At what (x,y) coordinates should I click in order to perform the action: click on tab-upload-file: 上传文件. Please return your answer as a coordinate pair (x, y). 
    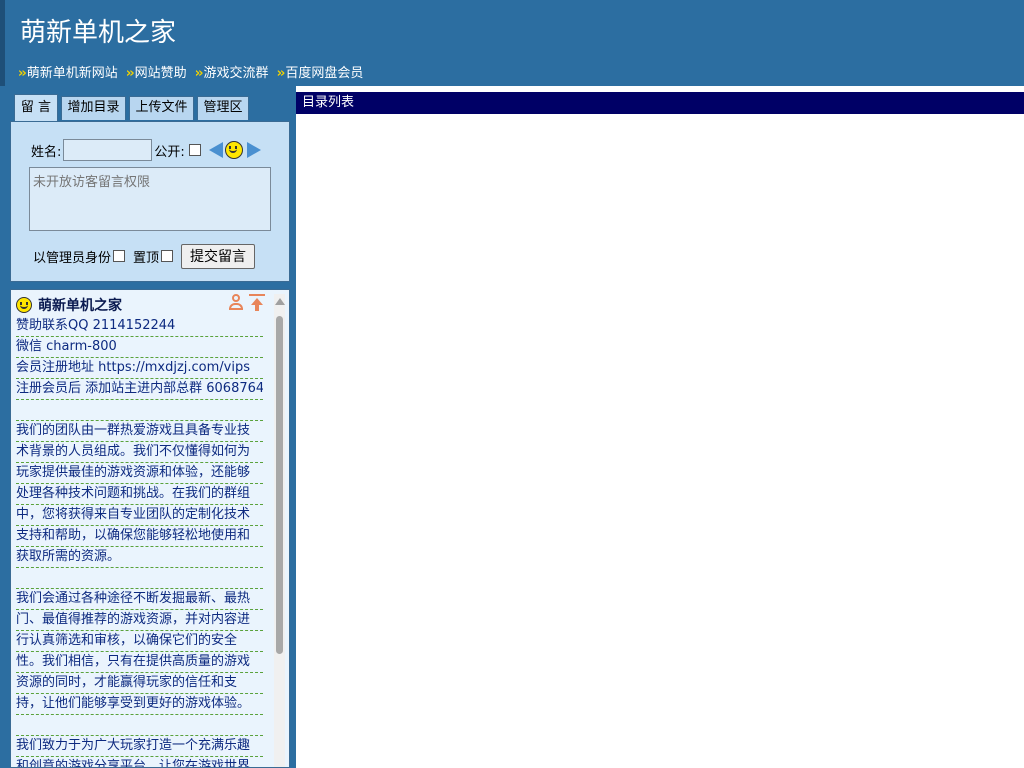
    Looking at the image, I should click on (161, 108).